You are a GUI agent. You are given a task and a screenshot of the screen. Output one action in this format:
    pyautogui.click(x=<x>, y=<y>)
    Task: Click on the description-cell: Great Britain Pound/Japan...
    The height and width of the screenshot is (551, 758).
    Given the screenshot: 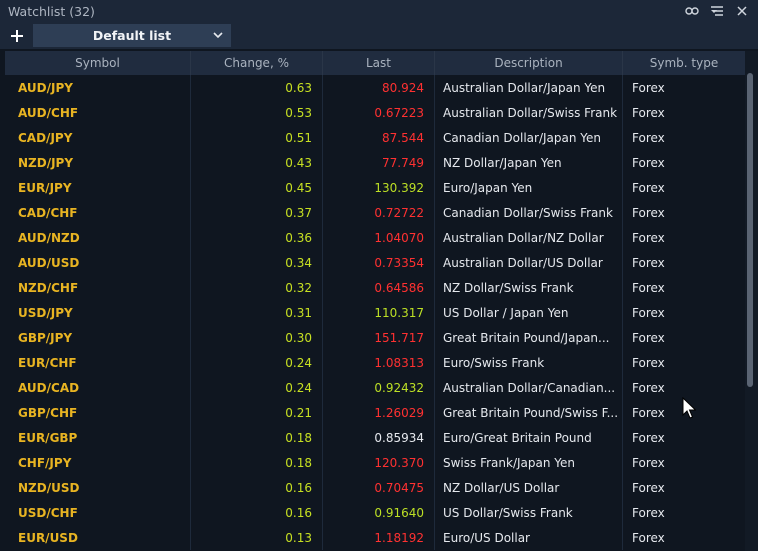 What is the action you would take?
    pyautogui.click(x=529, y=337)
    